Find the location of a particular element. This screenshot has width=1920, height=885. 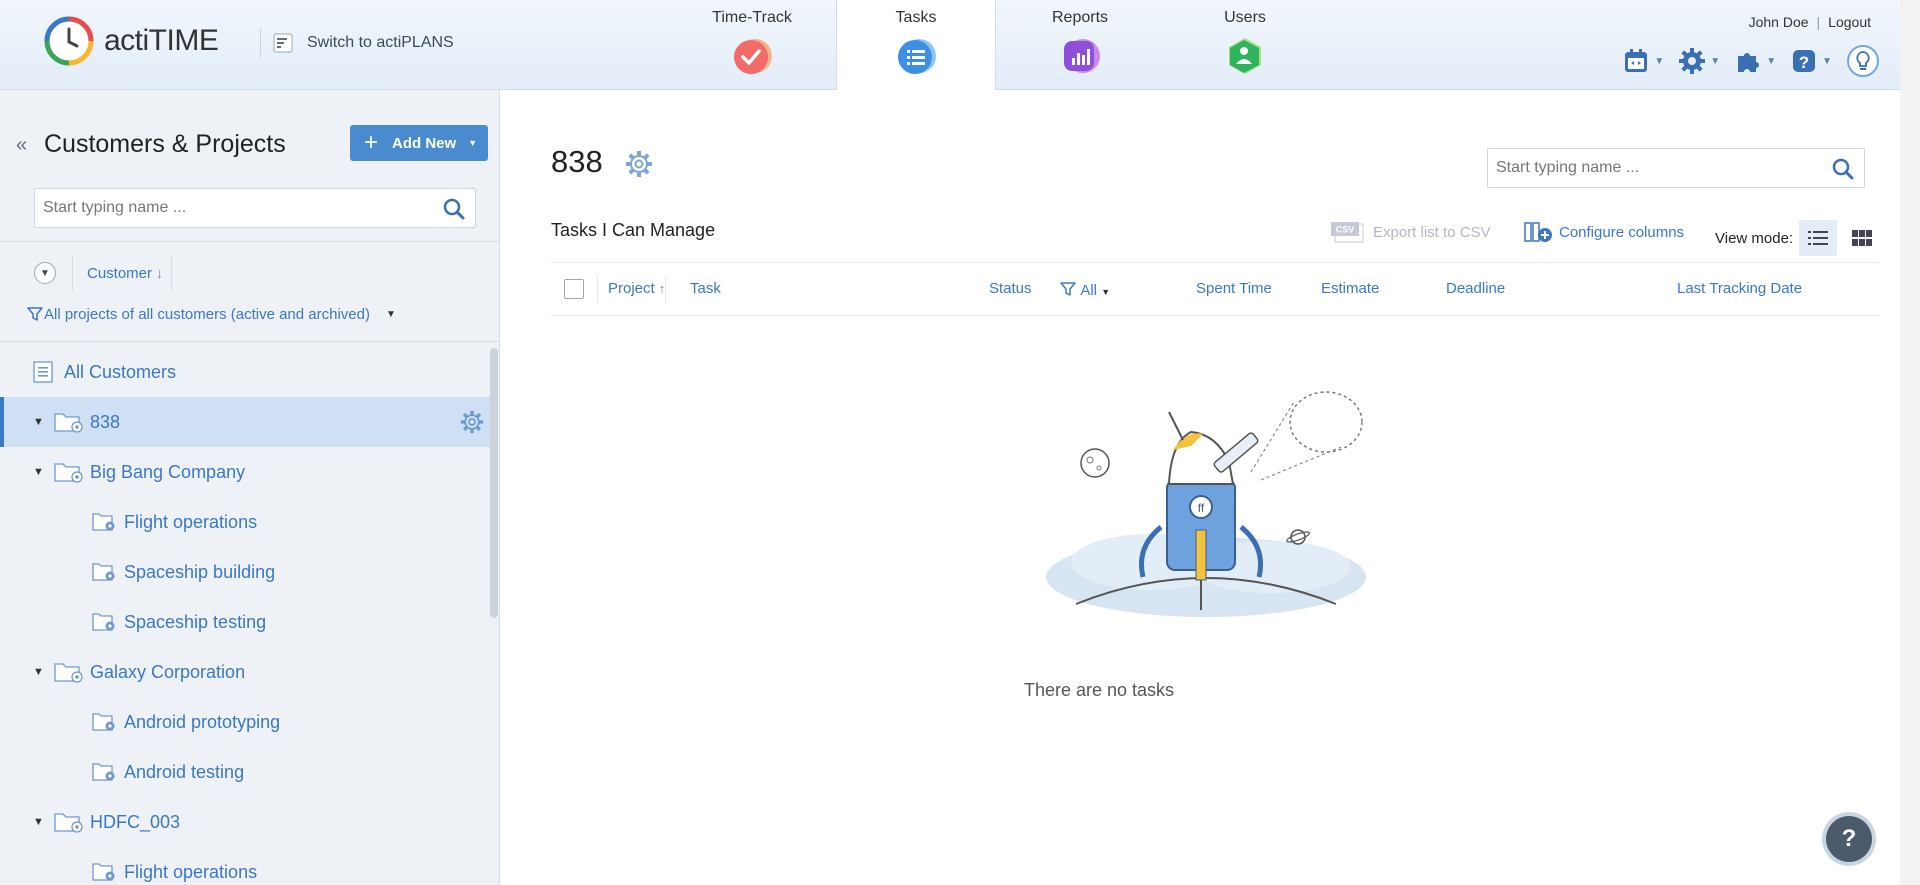

settings-menu: ▼ is located at coordinates (1699, 61).